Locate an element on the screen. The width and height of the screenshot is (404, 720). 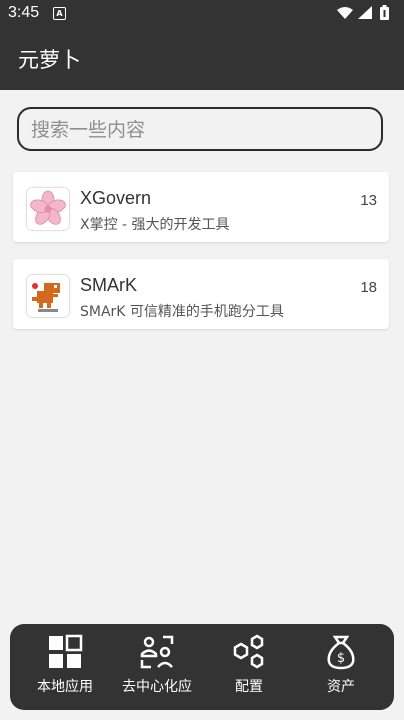
nav-label: 本地应用 is located at coordinates (65, 687).